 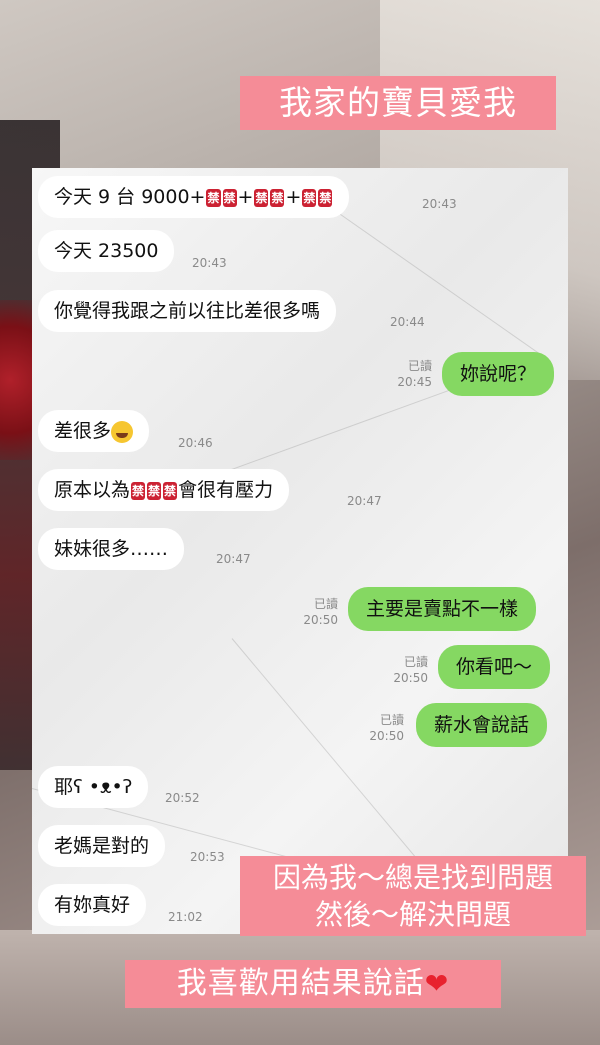 I want to click on message-bubble-incoming: 老媽是對的, so click(x=102, y=846).